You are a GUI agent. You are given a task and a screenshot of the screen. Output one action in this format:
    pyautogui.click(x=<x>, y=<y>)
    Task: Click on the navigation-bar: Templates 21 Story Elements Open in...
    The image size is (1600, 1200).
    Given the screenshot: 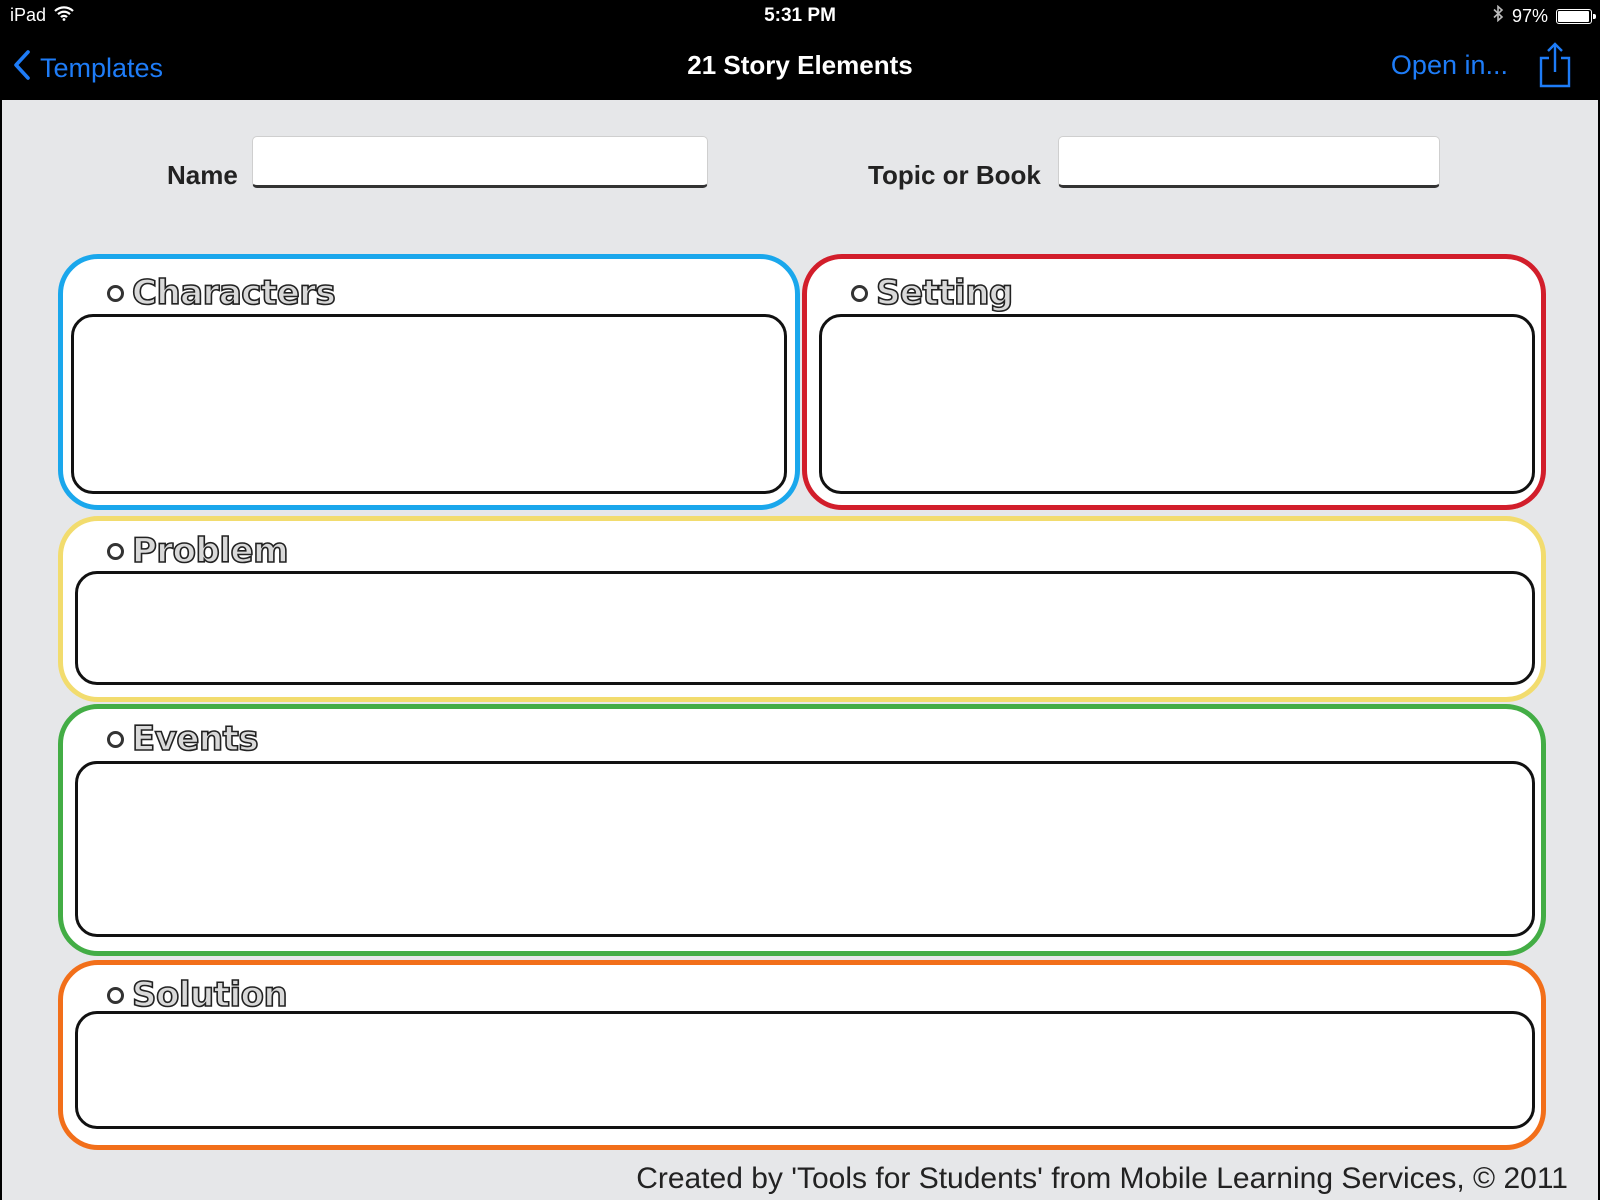 What is the action you would take?
    pyautogui.click(x=800, y=66)
    